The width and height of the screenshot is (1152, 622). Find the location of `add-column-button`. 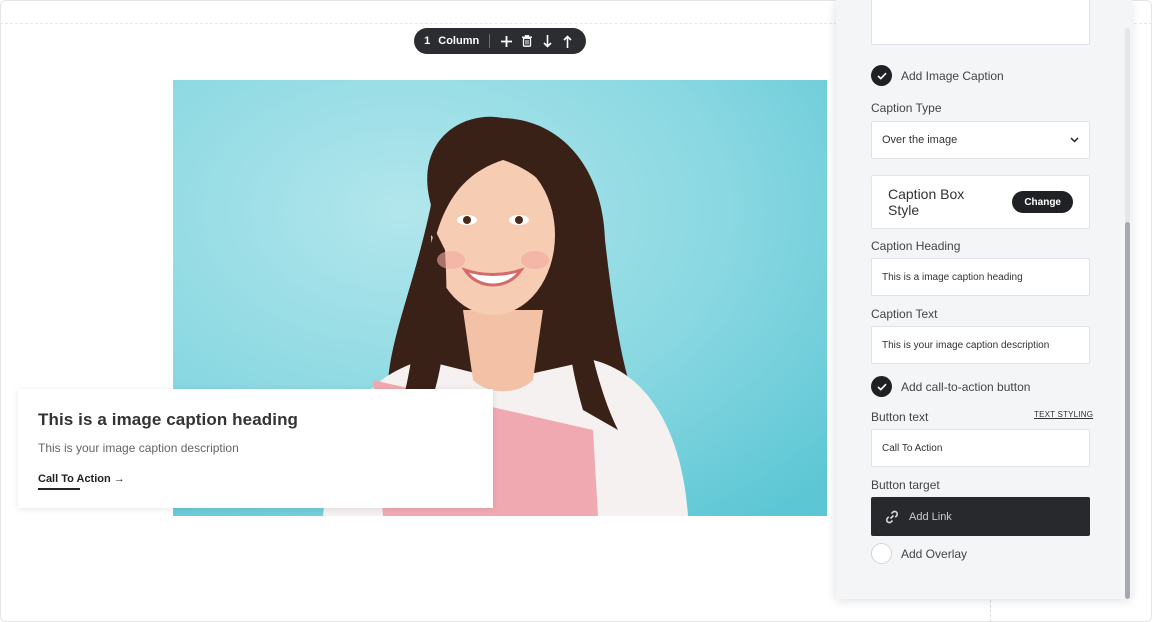

add-column-button is located at coordinates (506, 41).